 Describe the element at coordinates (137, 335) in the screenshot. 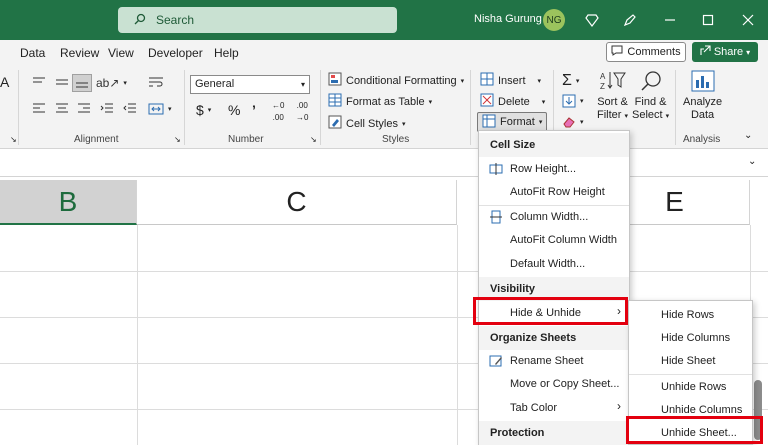

I see `grid-col-line` at that location.